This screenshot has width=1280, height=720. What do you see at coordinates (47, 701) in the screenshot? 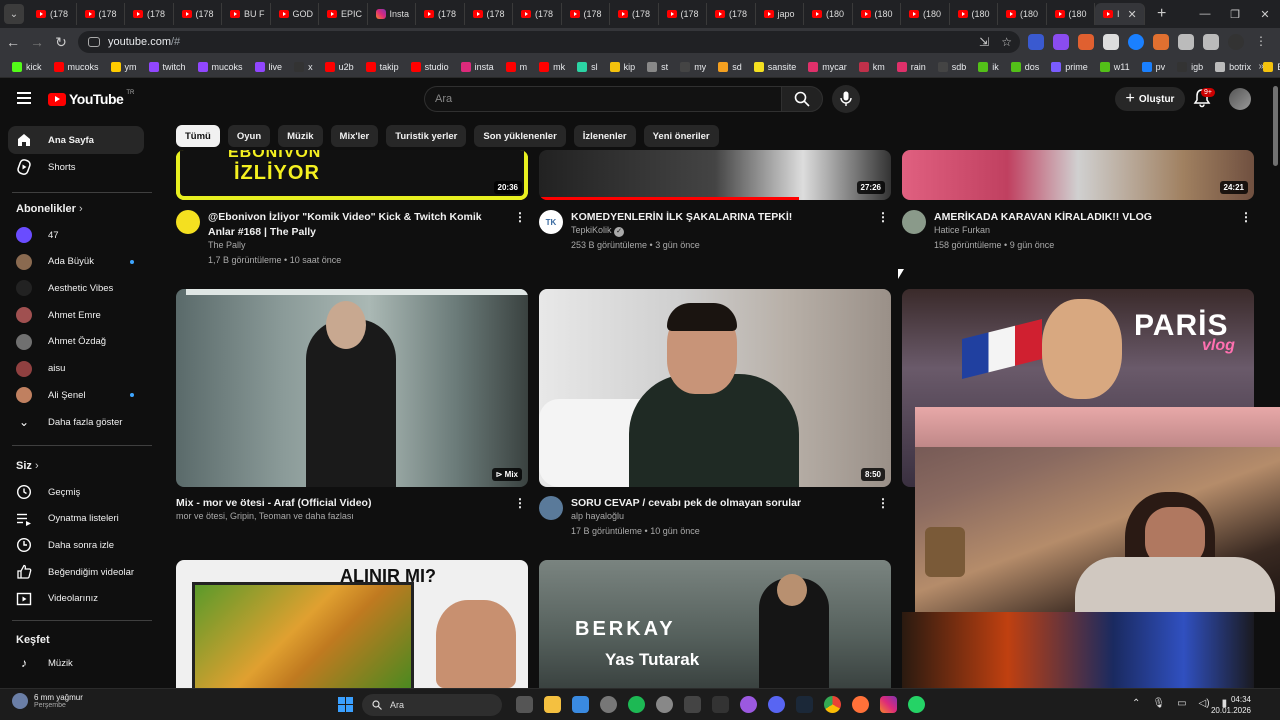
I see `weather-widget: 6 mm yağmur Perşembe` at bounding box center [47, 701].